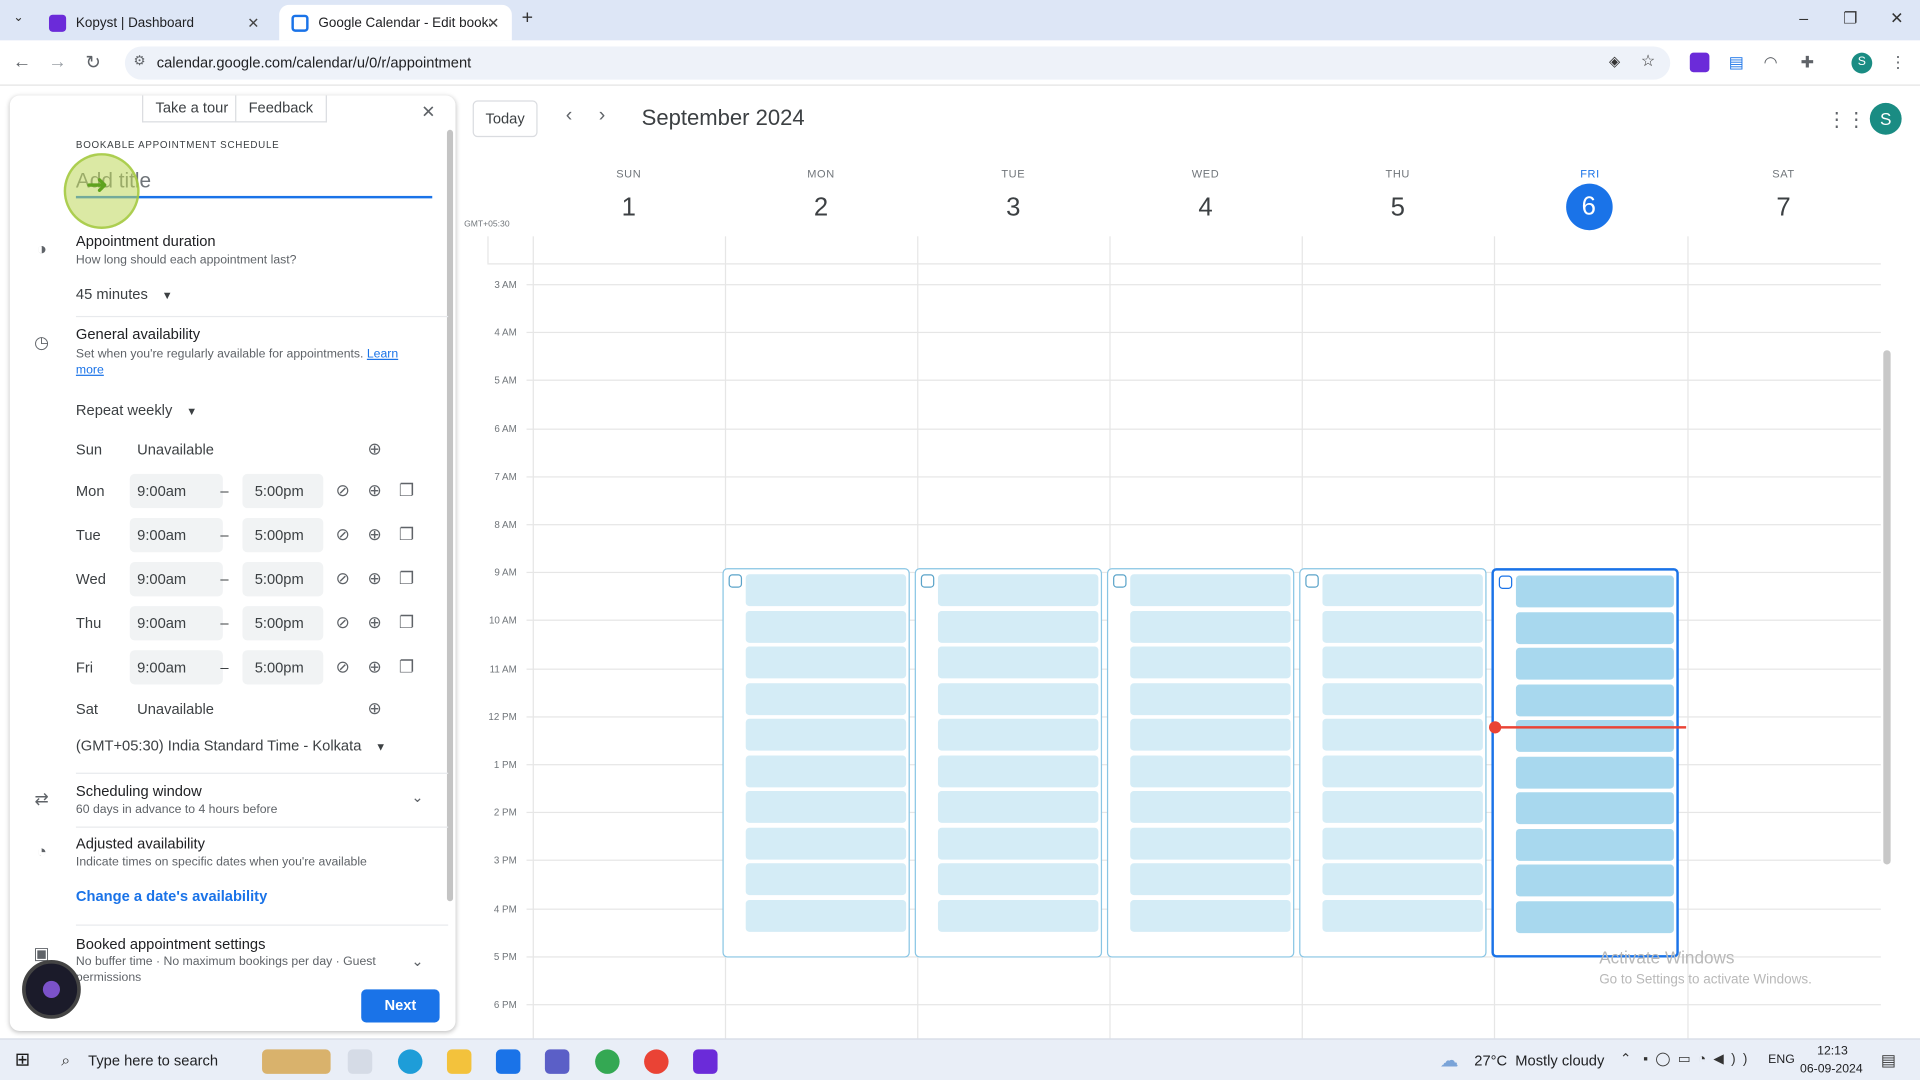 Image resolution: width=1920 pixels, height=1080 pixels. I want to click on notification-icon: ▤, so click(1888, 1061).